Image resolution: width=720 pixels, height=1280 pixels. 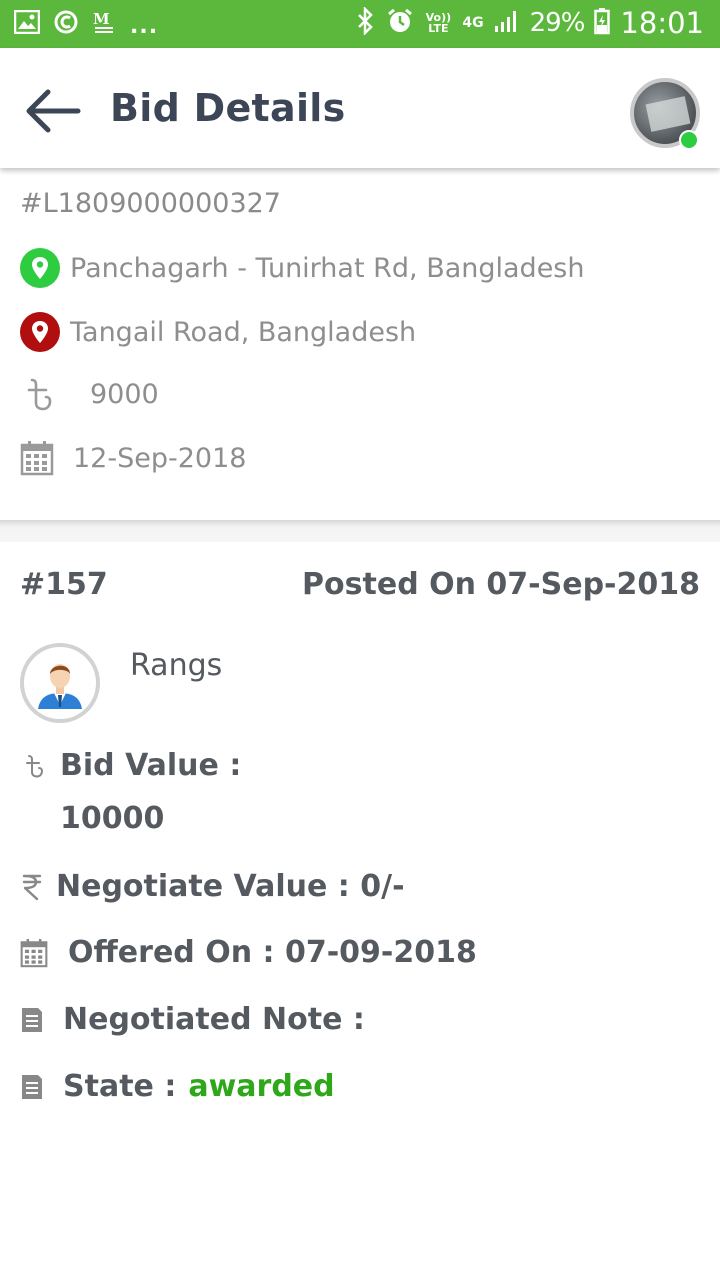 I want to click on clock: 18:01, so click(x=662, y=23).